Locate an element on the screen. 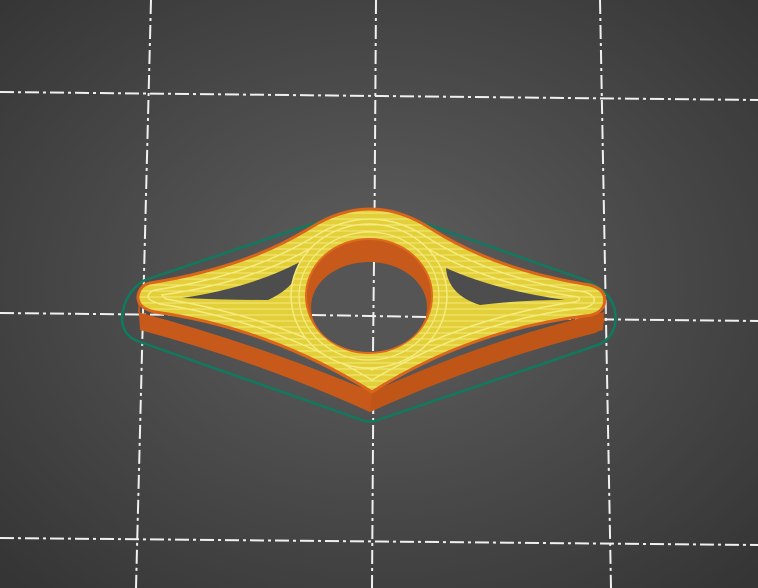  grid-line-through-hole is located at coordinates (373, 307).